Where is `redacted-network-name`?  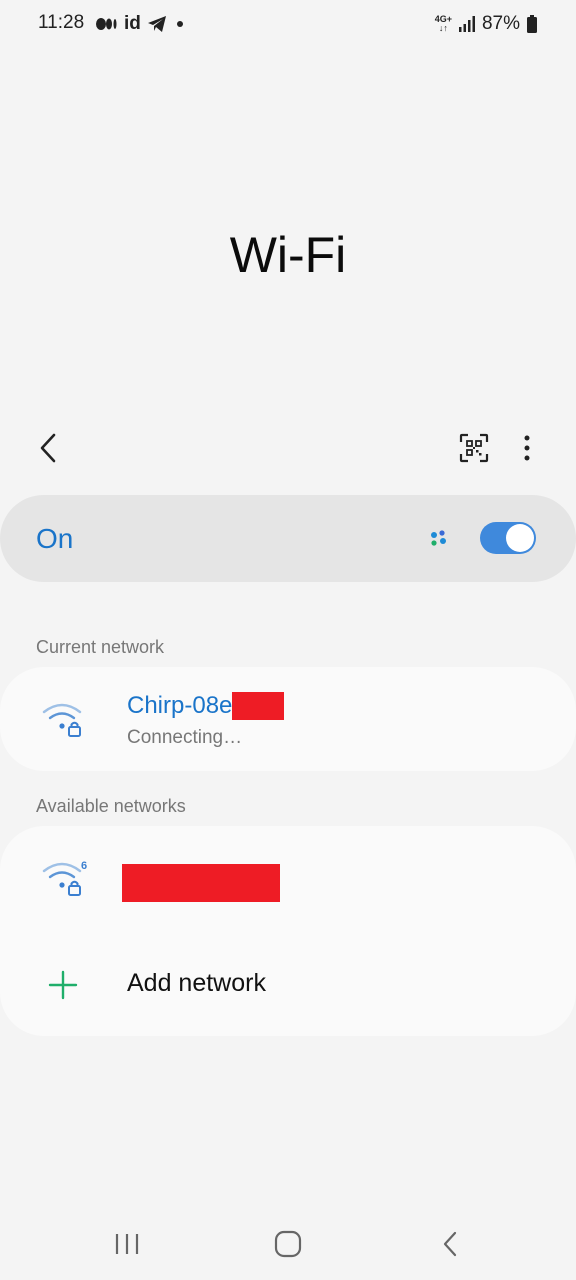
redacted-network-name is located at coordinates (201, 883).